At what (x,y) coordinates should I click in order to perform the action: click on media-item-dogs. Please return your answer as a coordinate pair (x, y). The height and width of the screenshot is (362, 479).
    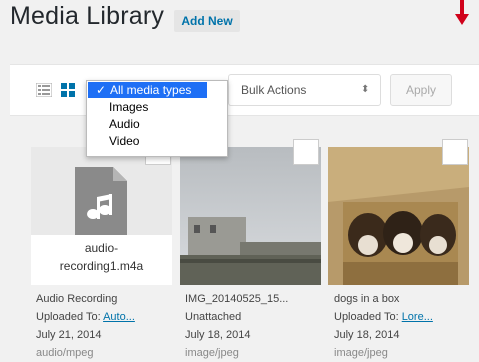
    Looking at the image, I should click on (398, 216).